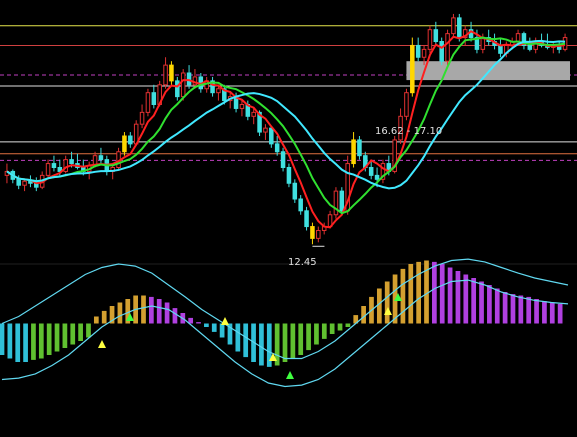 This screenshot has width=577, height=437. I want to click on price-band, so click(488, 71).